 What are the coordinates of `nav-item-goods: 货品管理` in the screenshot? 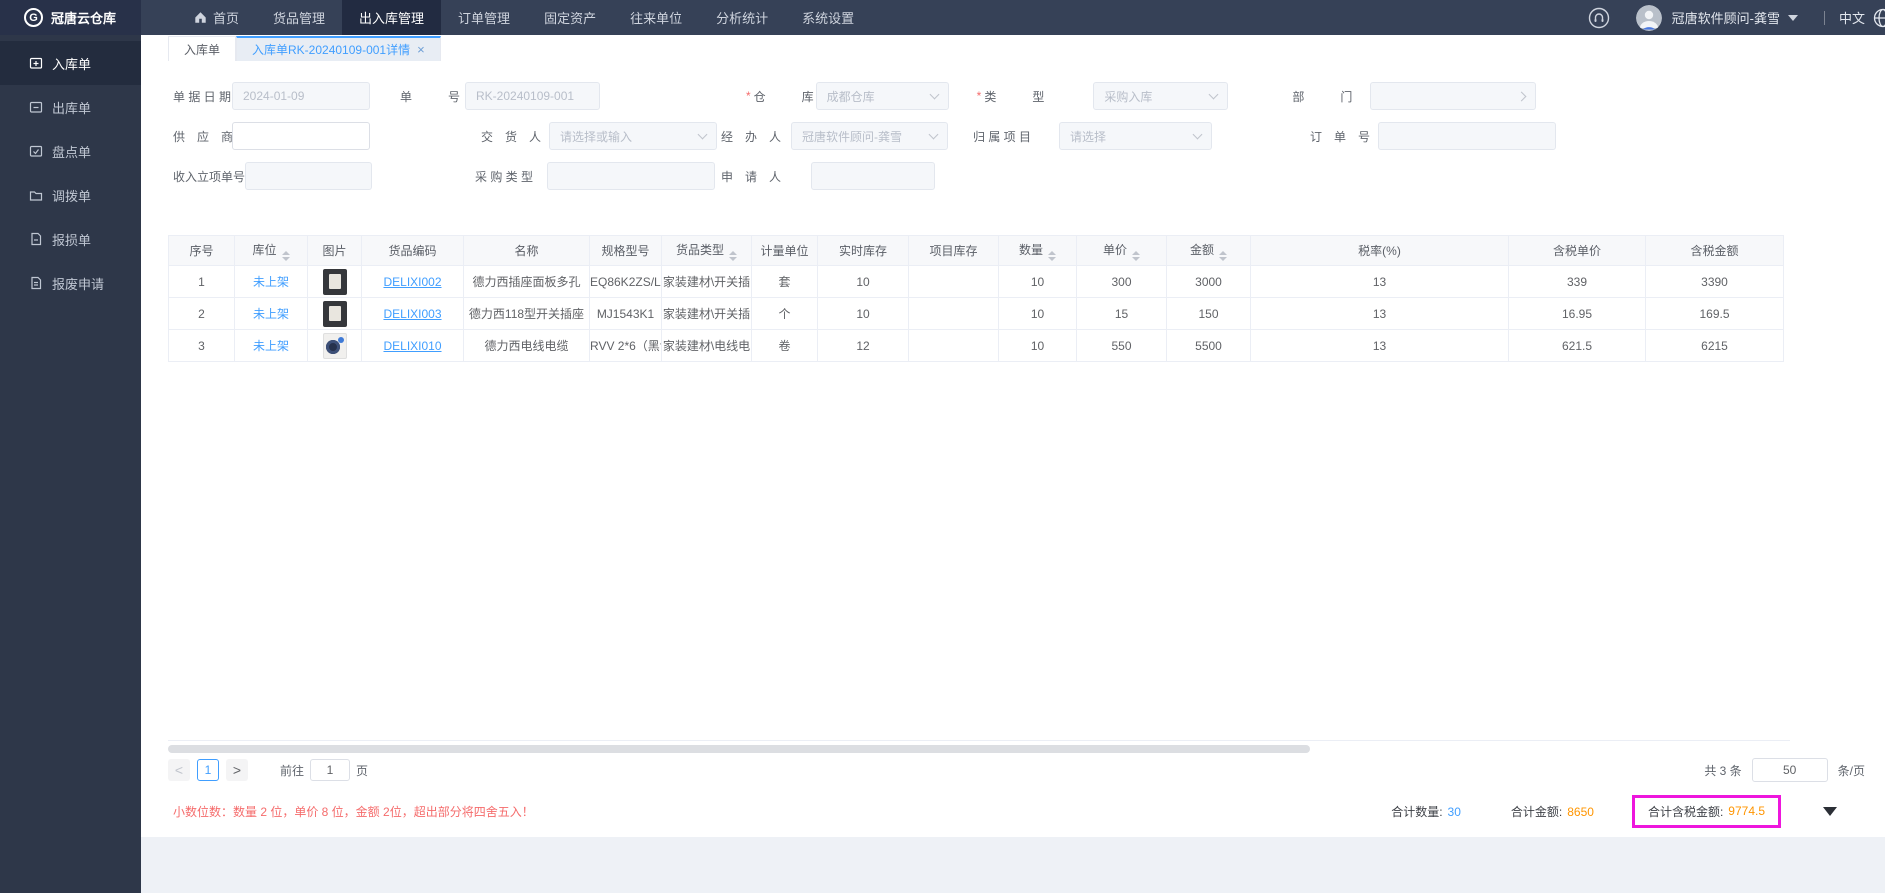 It's located at (299, 17).